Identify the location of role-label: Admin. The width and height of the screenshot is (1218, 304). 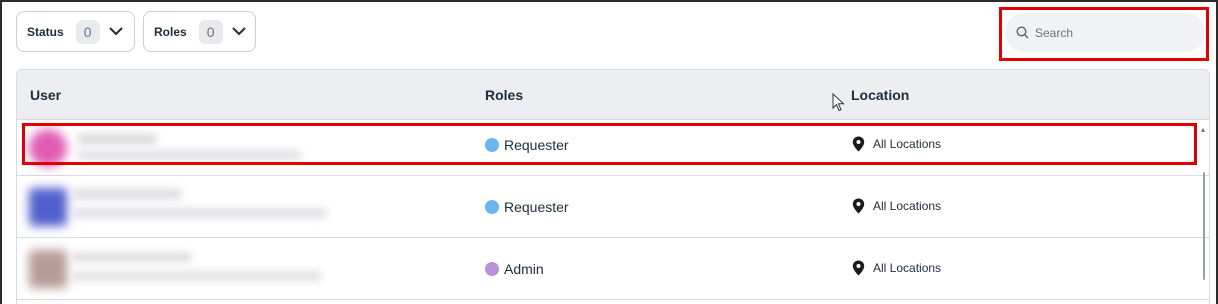
(524, 269).